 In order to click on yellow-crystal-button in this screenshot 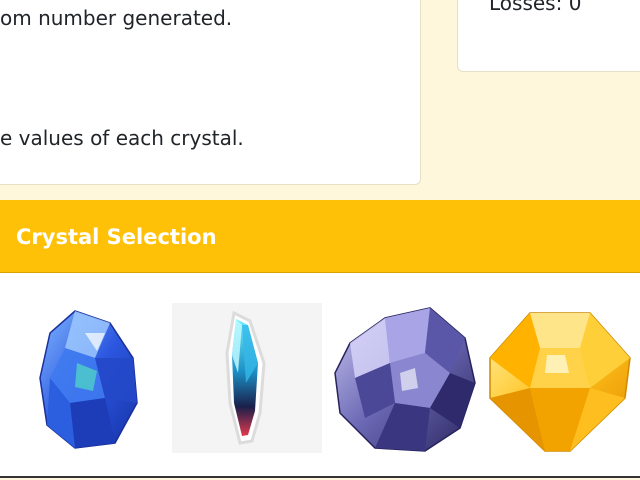, I will do `click(560, 378)`.